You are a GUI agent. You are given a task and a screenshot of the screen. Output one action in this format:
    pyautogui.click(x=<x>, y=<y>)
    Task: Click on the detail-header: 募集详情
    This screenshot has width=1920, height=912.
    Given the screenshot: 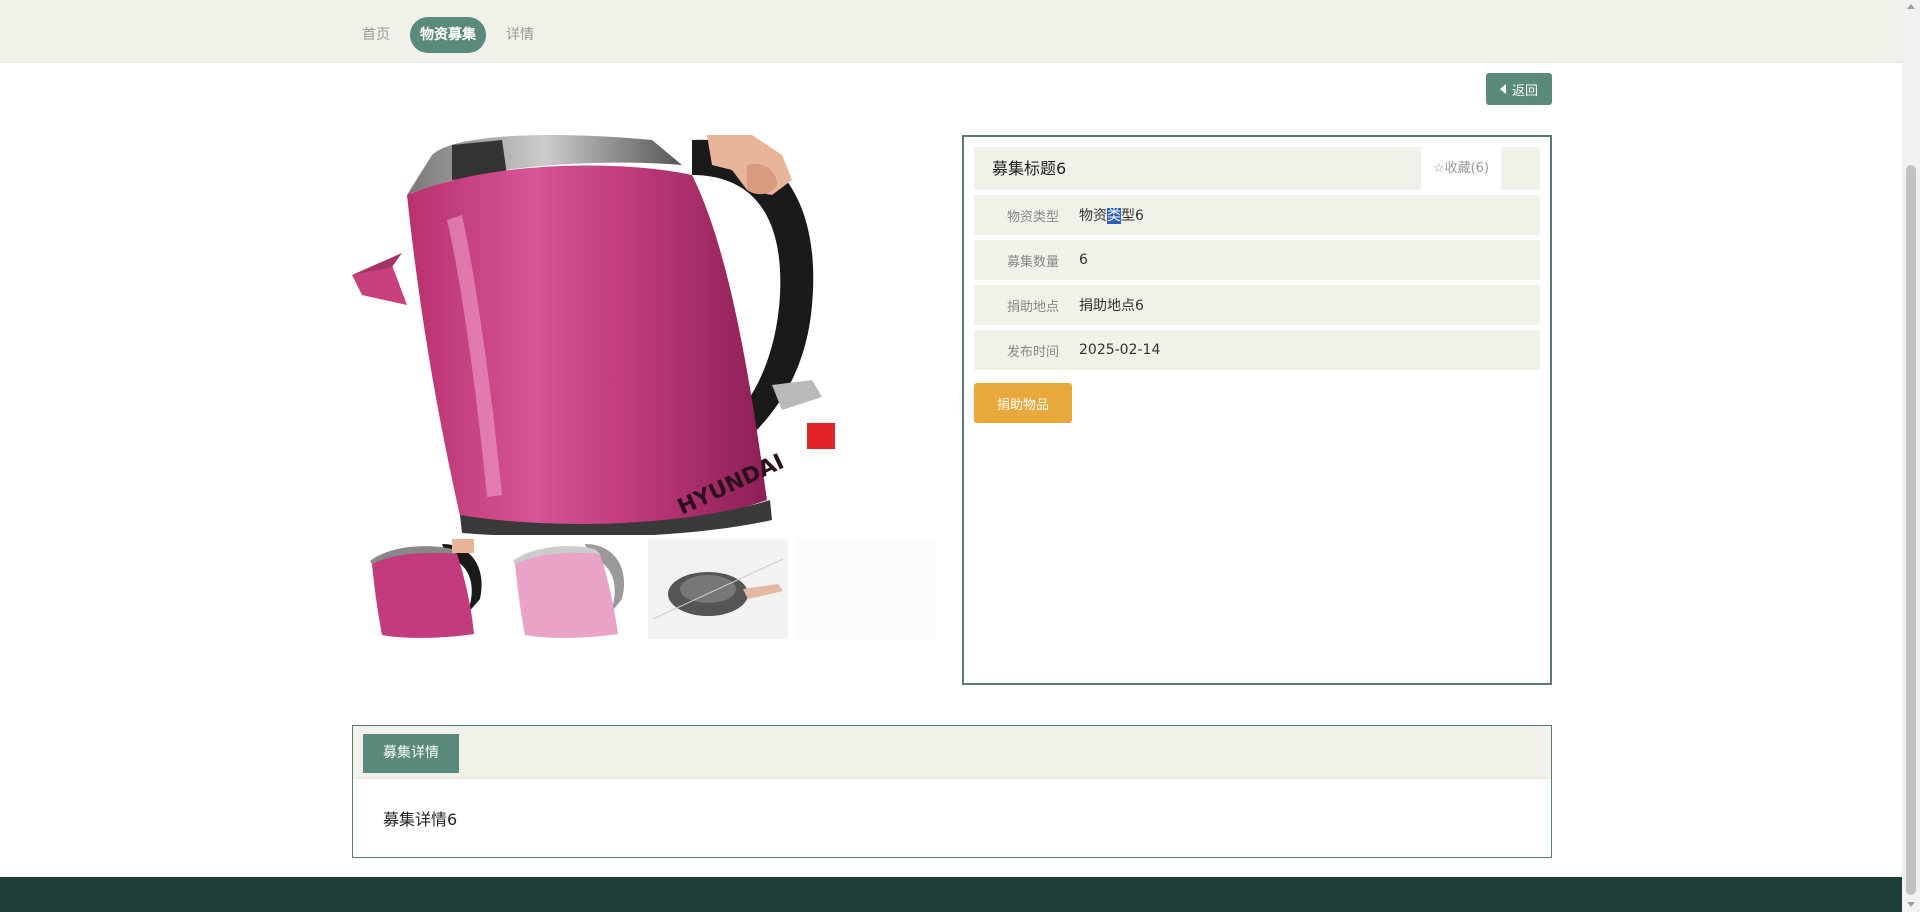 What is the action you would take?
    pyautogui.click(x=952, y=752)
    